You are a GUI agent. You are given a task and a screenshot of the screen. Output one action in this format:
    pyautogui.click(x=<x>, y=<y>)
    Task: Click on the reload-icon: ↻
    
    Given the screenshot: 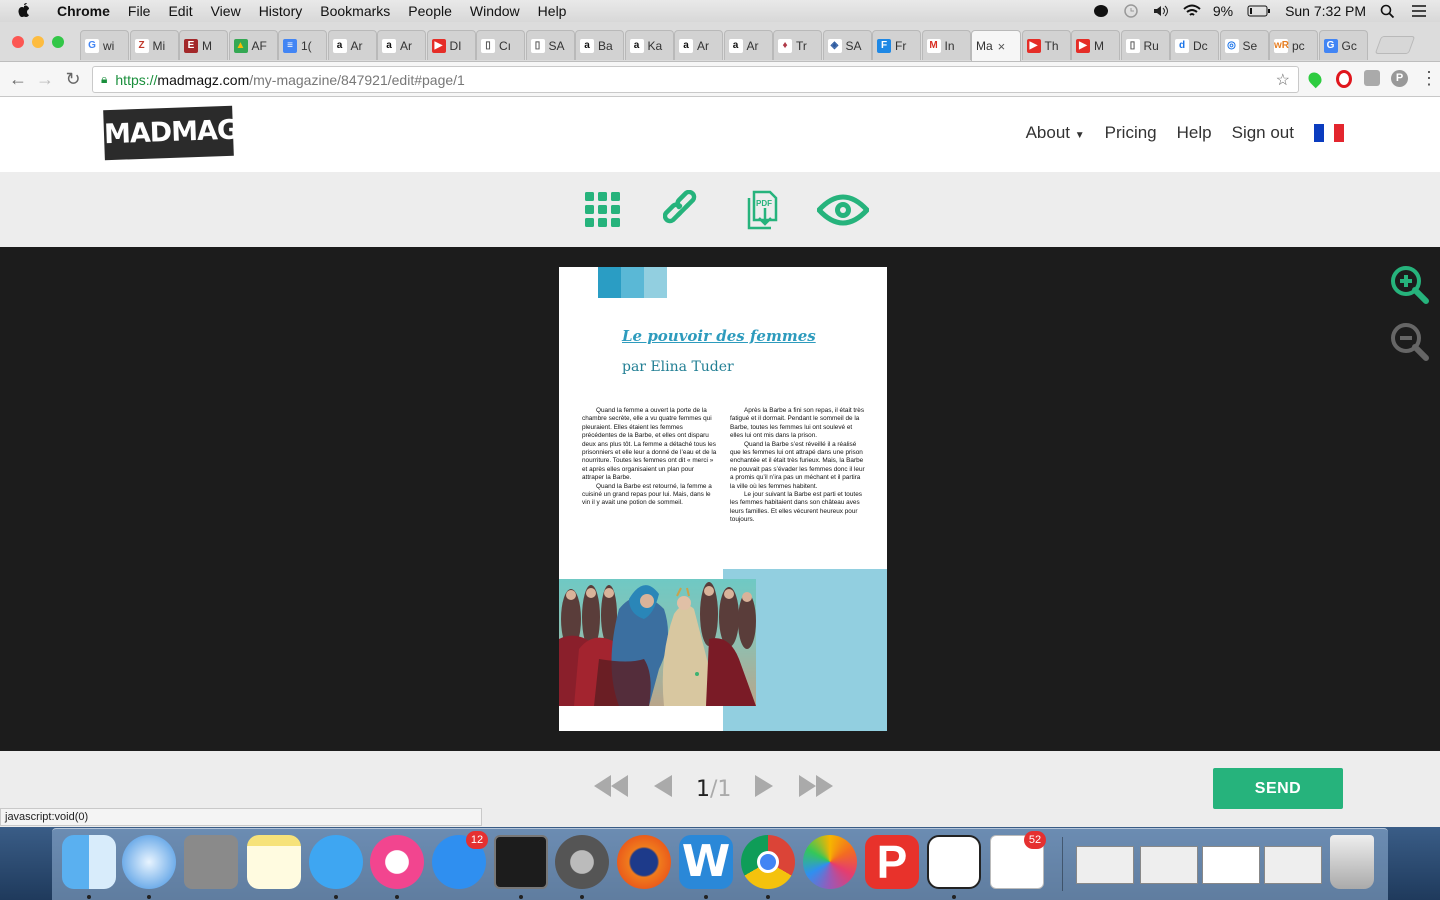 What is the action you would take?
    pyautogui.click(x=73, y=79)
    